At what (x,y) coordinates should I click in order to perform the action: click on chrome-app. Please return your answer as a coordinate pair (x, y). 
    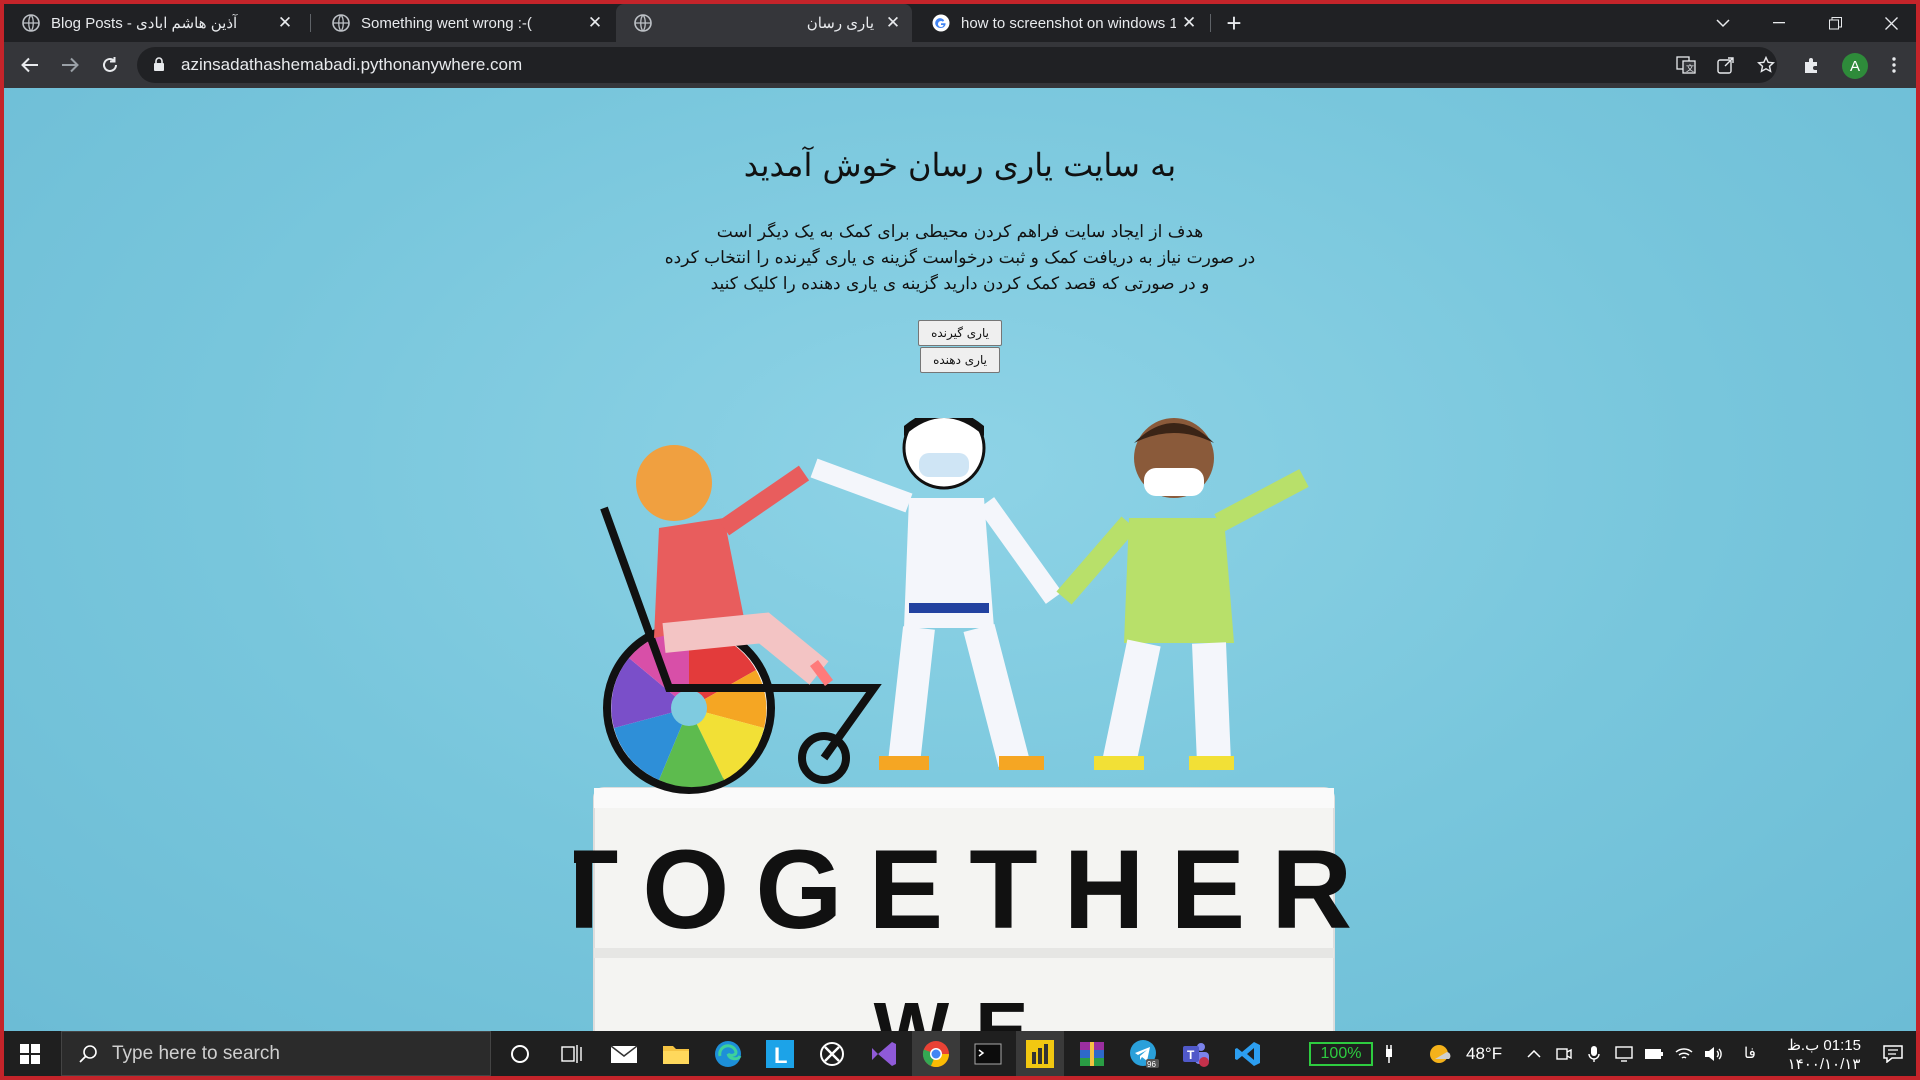
    Looking at the image, I should click on (936, 1053).